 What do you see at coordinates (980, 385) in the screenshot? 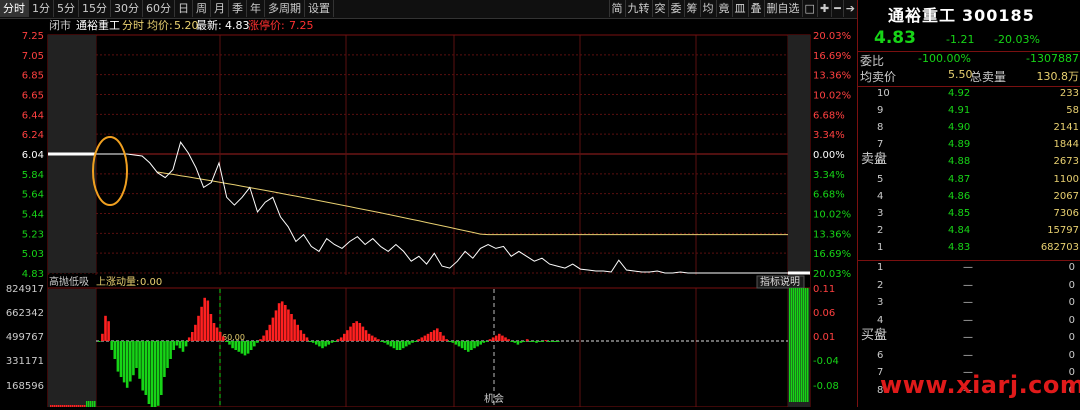
I see `watermark: www.xiarj.com` at bounding box center [980, 385].